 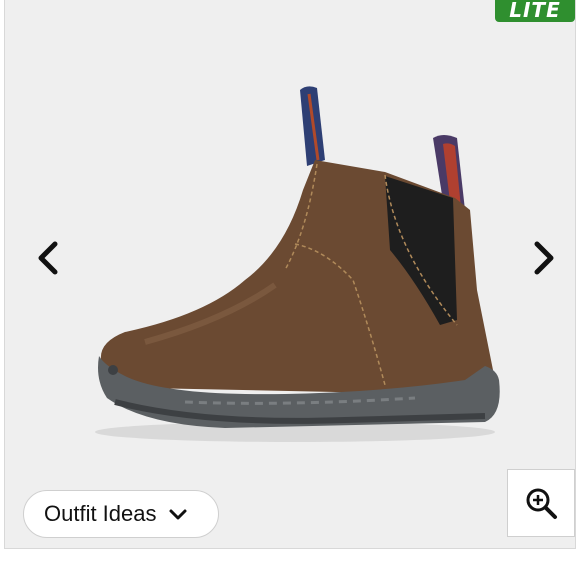 I want to click on lite-badge: LITE, so click(x=535, y=11).